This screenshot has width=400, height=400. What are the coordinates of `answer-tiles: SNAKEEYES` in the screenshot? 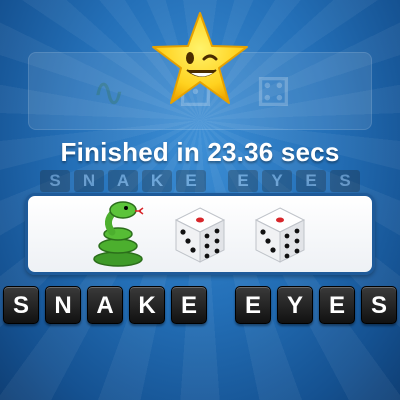 It's located at (200, 307).